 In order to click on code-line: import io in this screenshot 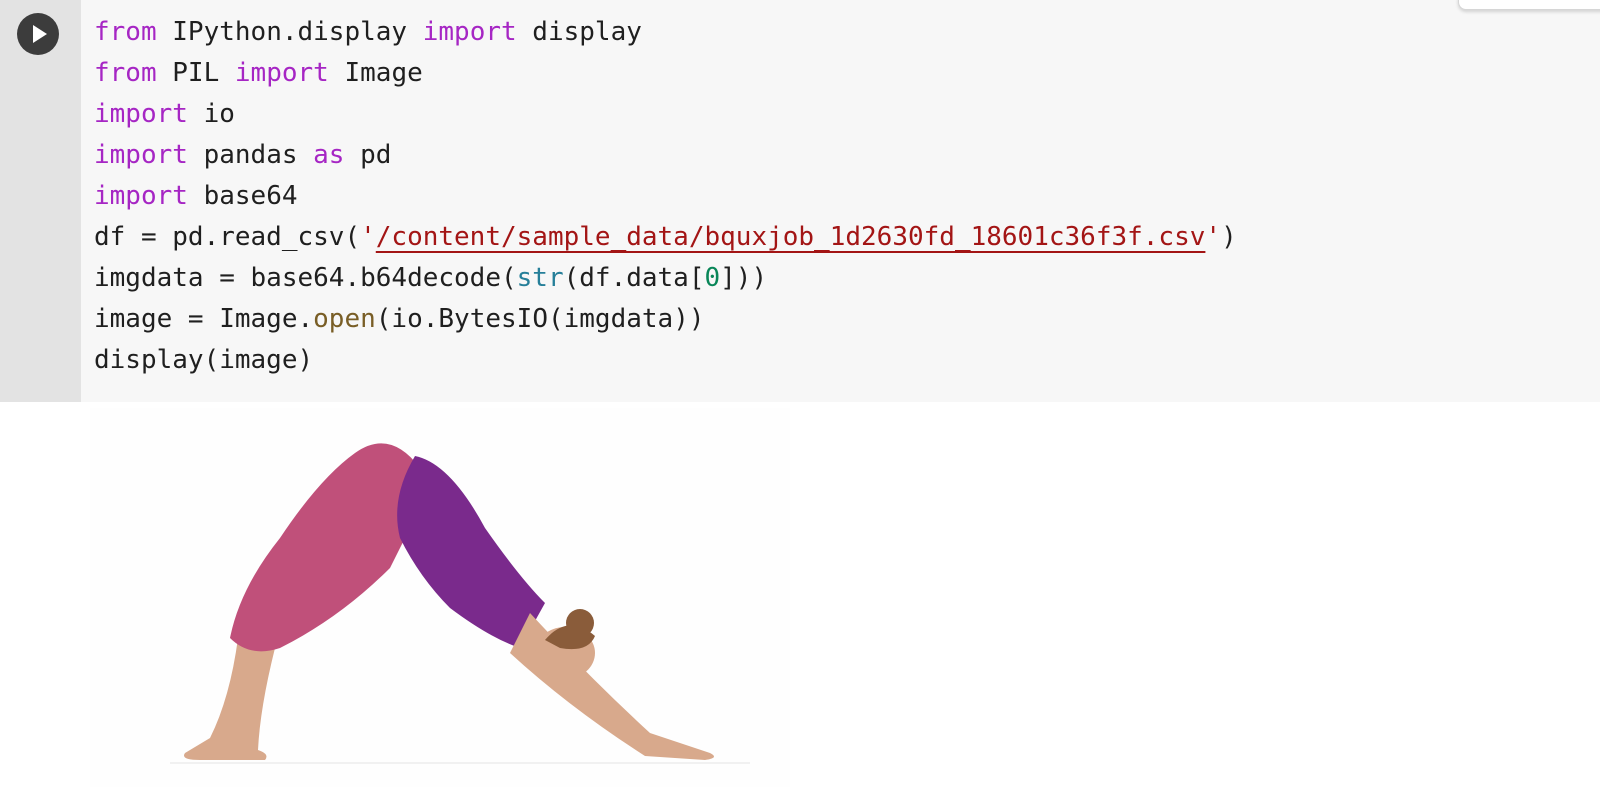, I will do `click(665, 114)`.